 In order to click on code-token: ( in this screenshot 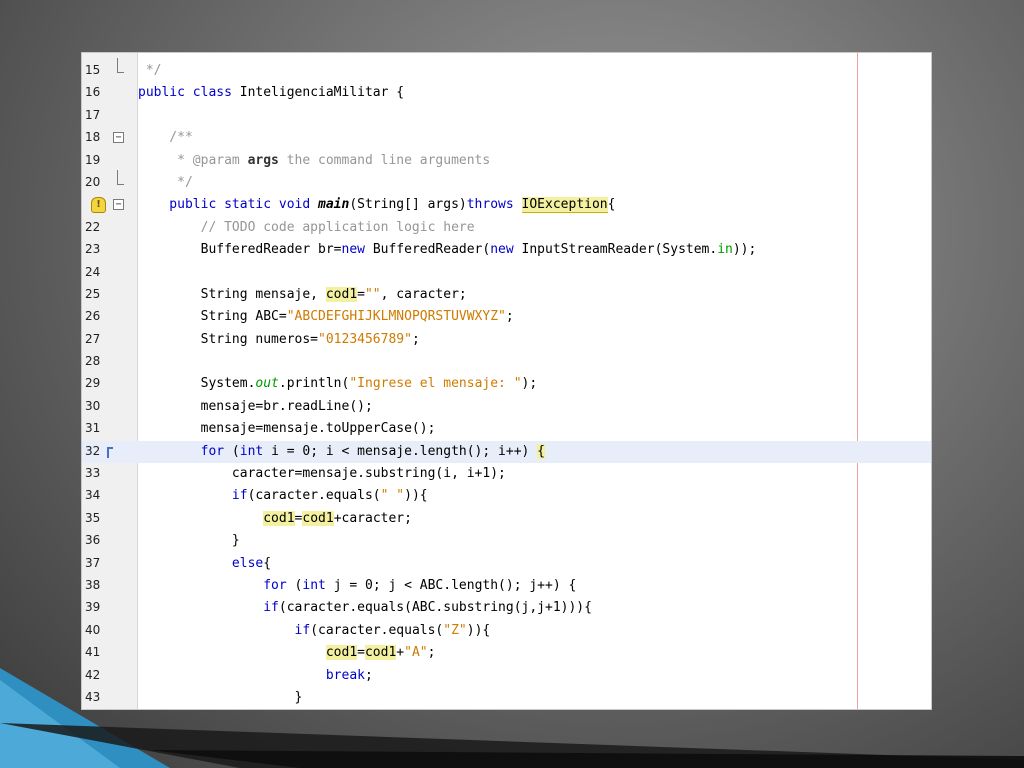, I will do `click(235, 451)`.